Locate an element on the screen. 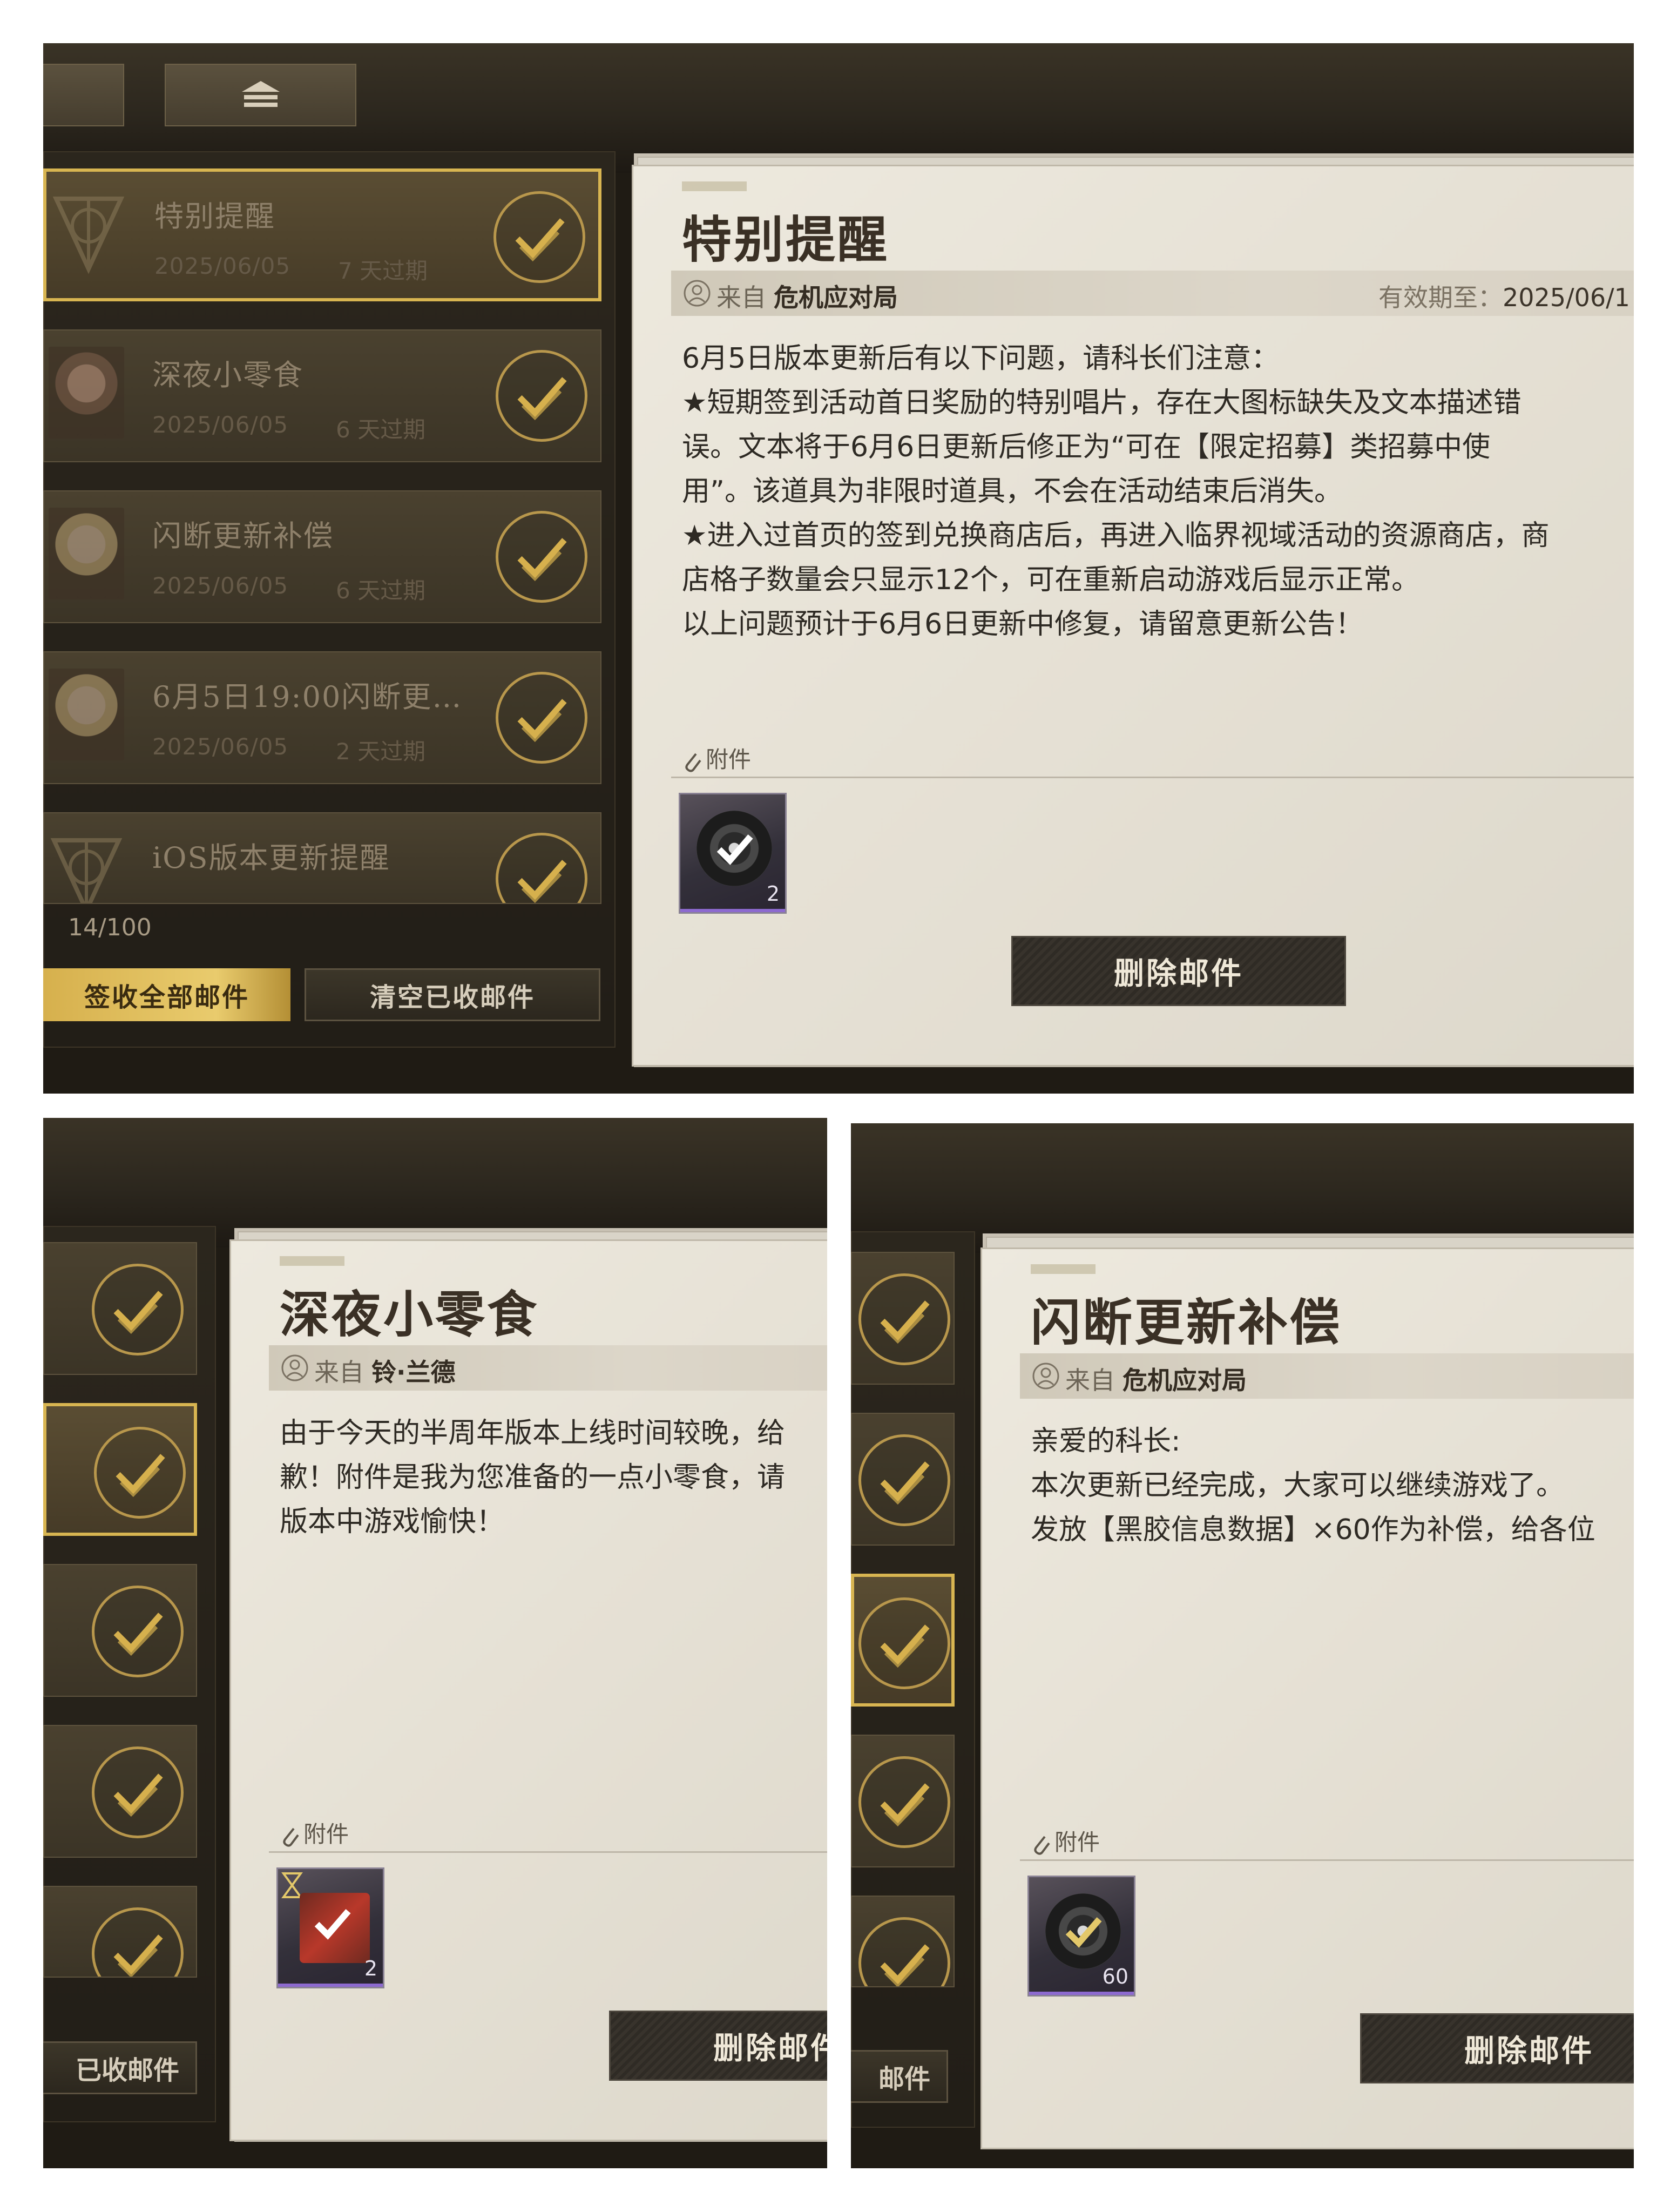 The width and height of the screenshot is (1677, 2212). body-line: 本次更新已经完成，大家可以继续游戏了。 is located at coordinates (1298, 1485).